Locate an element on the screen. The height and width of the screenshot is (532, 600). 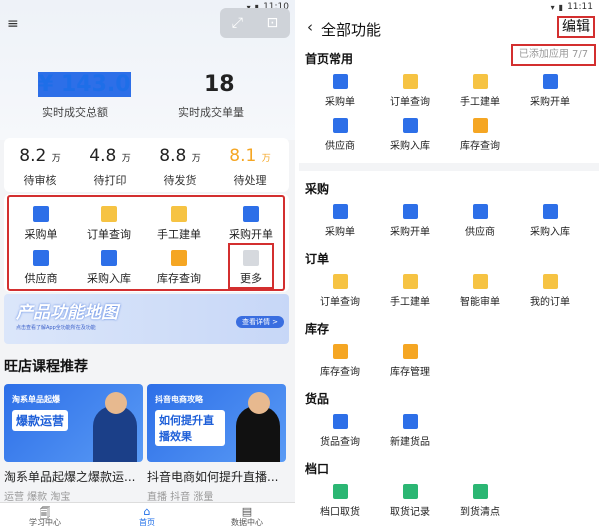
menu-icon: ≡ is located at coordinates (13, 24).